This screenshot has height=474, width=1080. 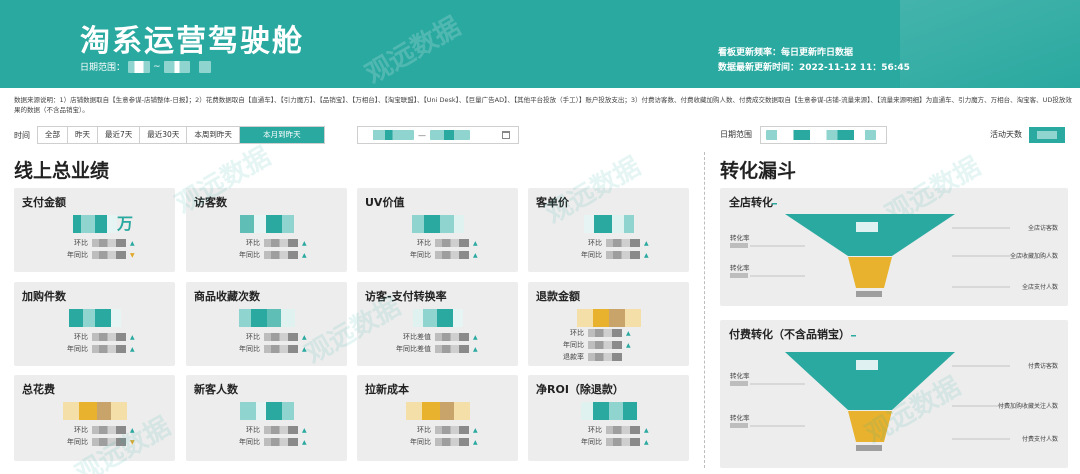 I want to click on page-title: 淘系运营驾驶舱, so click(x=192, y=41).